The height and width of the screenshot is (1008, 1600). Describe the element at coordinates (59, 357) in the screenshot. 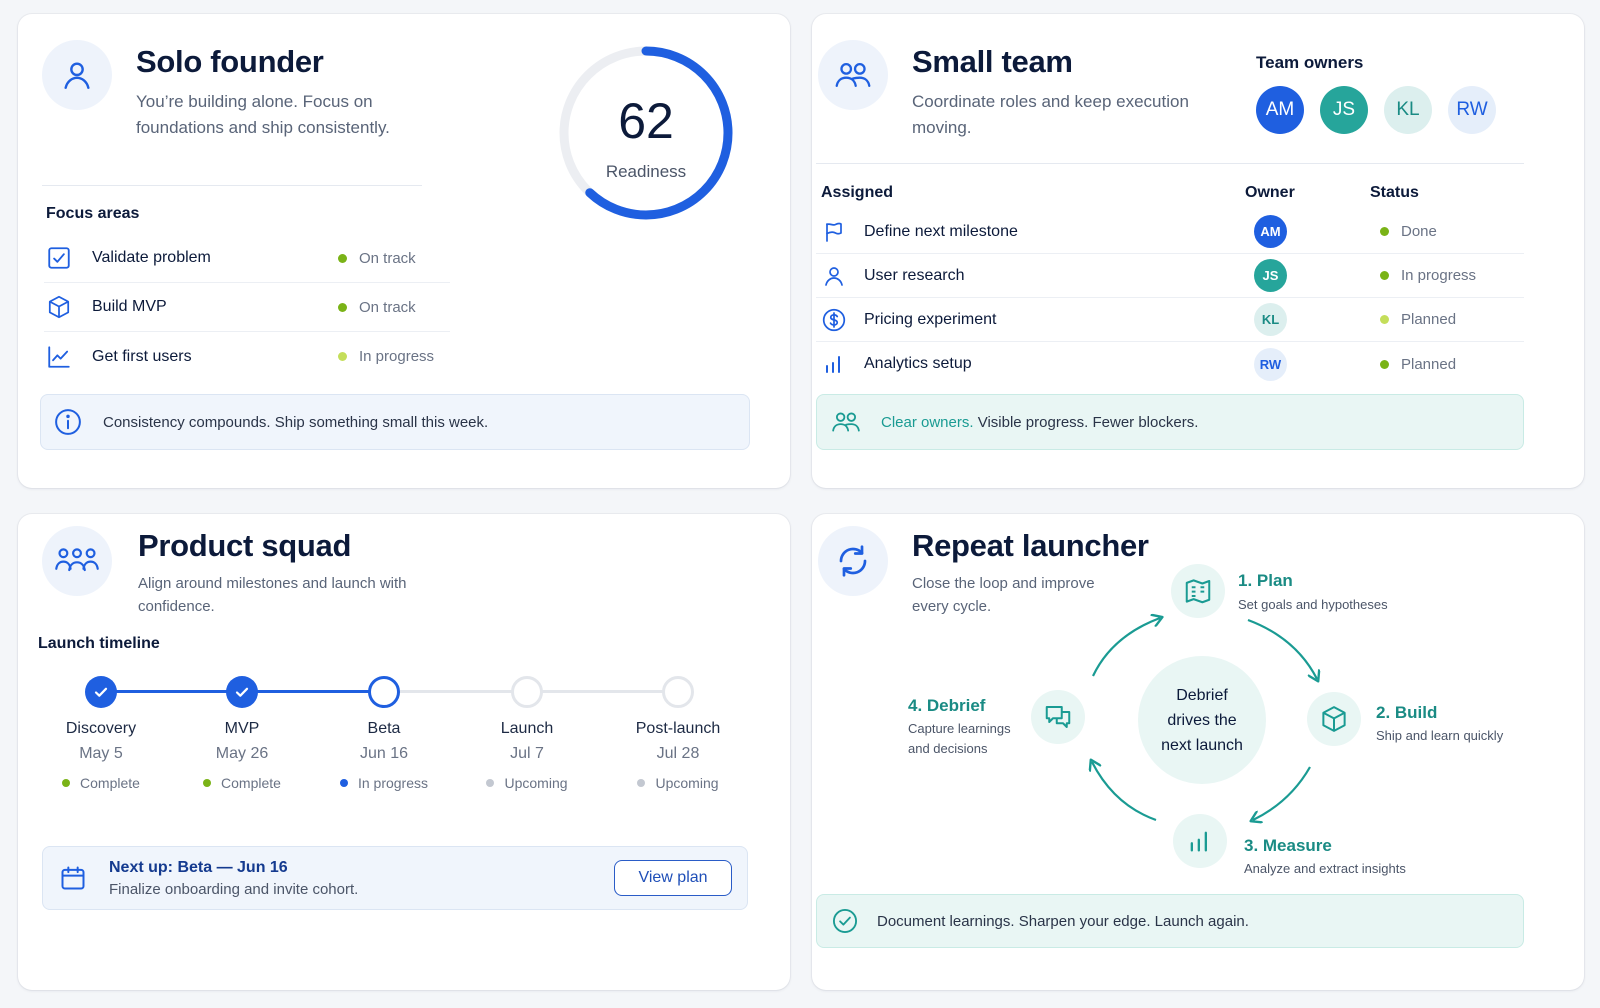

I see `trend-chart-icon` at that location.